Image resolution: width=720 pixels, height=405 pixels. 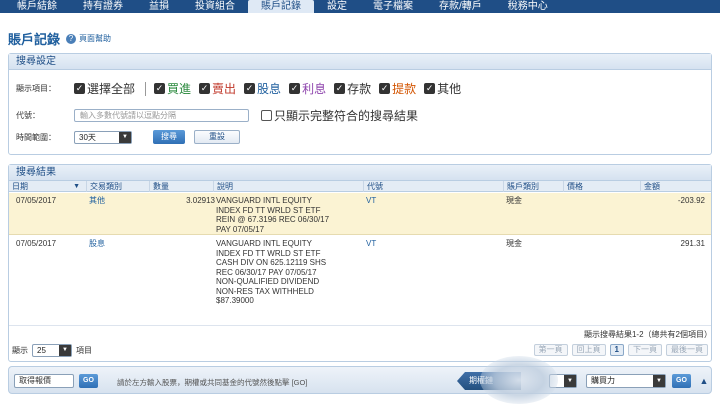 What do you see at coordinates (169, 137) in the screenshot?
I see `search-button: 搜尋` at bounding box center [169, 137].